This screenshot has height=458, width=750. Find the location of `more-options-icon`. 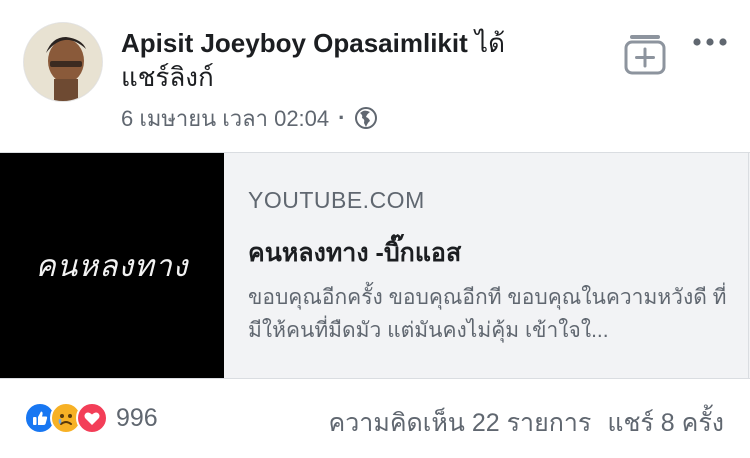

more-options-icon is located at coordinates (710, 42).